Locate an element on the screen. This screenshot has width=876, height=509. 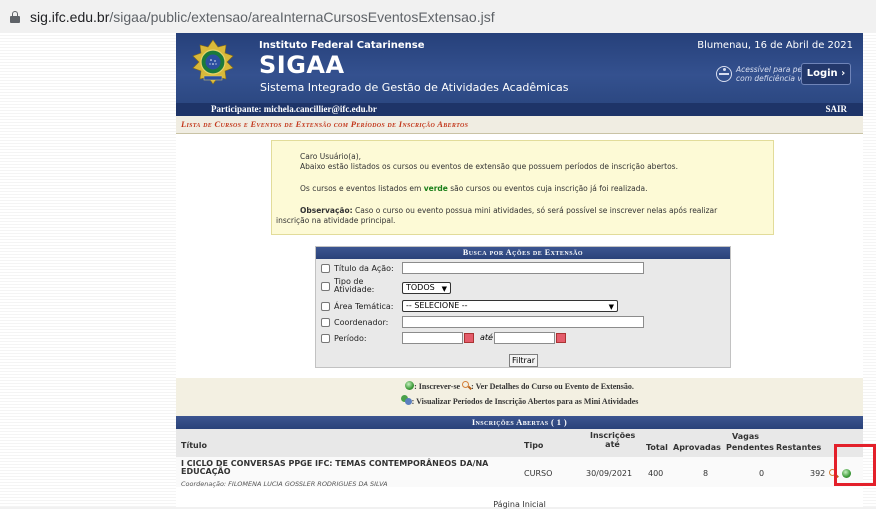
row-titulo: Título da Ação: is located at coordinates (357, 268).